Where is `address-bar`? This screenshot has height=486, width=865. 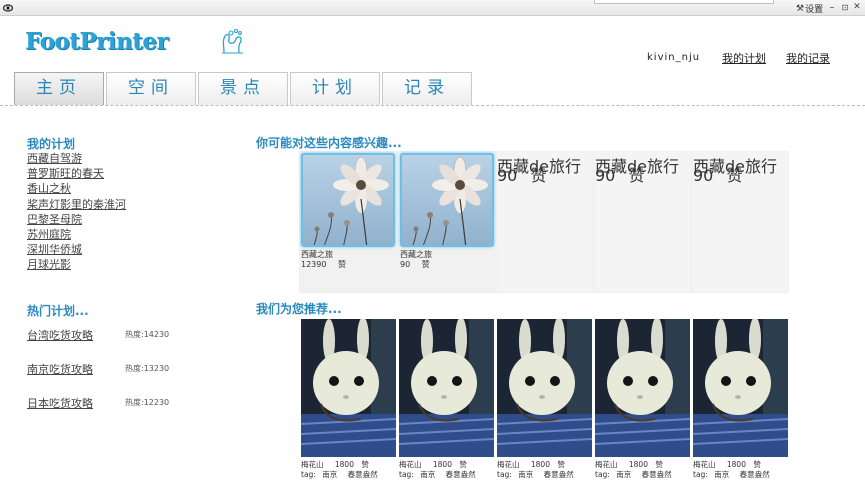
address-bar is located at coordinates (684, 2).